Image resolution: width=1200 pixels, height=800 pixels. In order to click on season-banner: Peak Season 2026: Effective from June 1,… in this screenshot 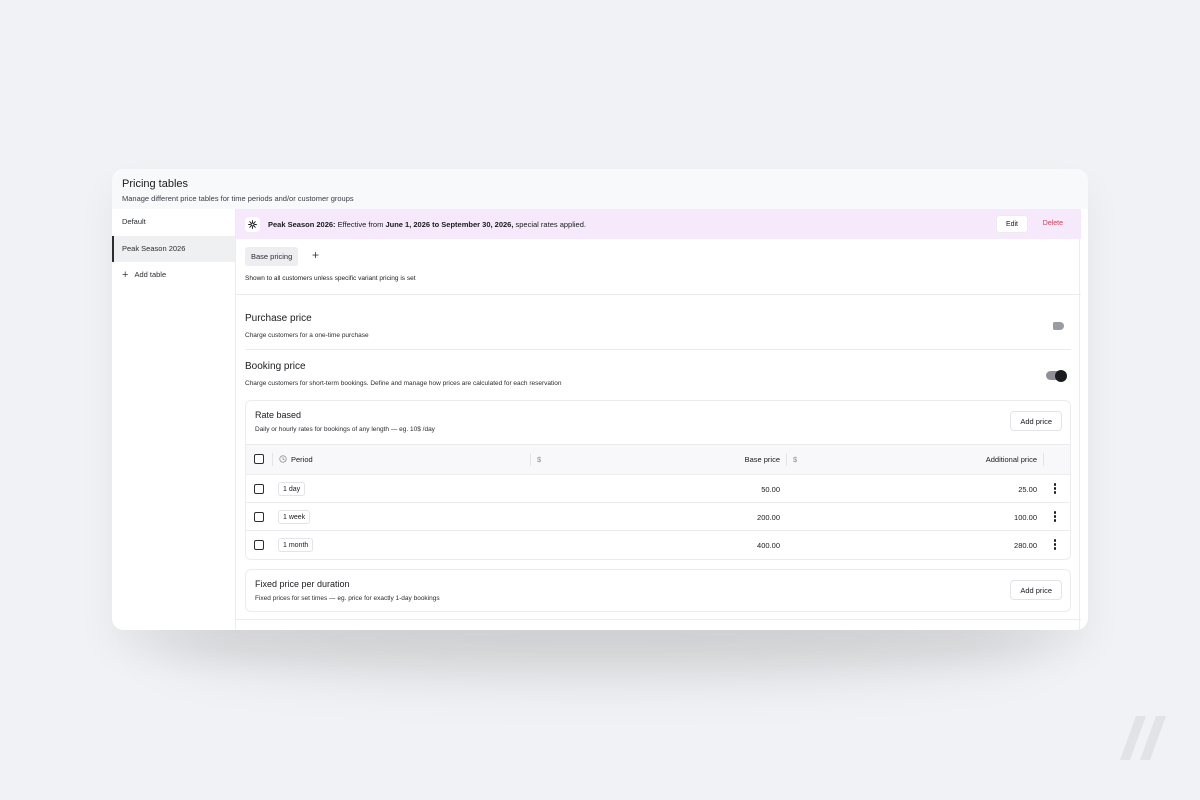, I will do `click(658, 224)`.